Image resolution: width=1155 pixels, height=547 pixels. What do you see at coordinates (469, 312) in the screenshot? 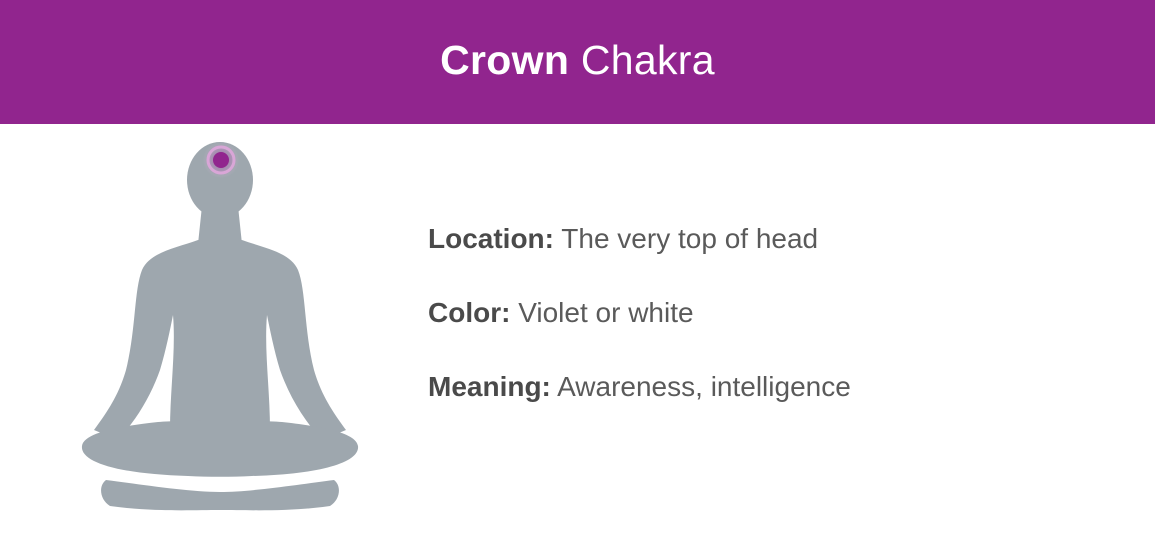
I see `color-label: Color:` at bounding box center [469, 312].